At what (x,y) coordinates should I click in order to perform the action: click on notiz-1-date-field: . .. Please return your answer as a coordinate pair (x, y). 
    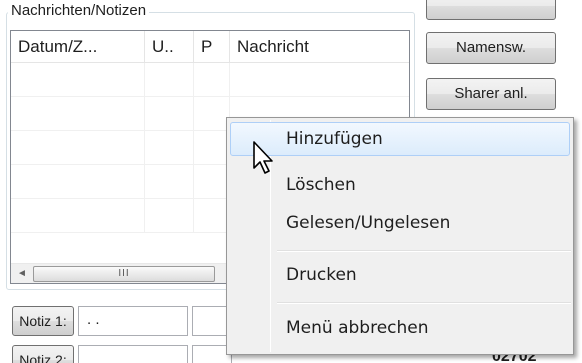
    Looking at the image, I should click on (133, 321).